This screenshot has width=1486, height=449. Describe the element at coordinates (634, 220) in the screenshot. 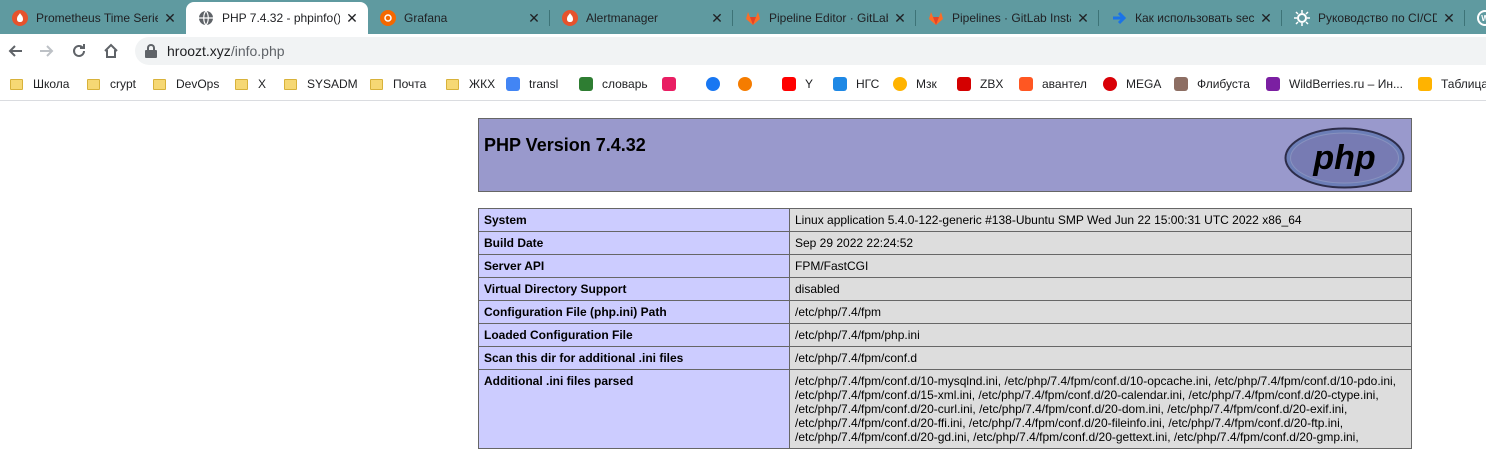

I see `row-key: System` at that location.